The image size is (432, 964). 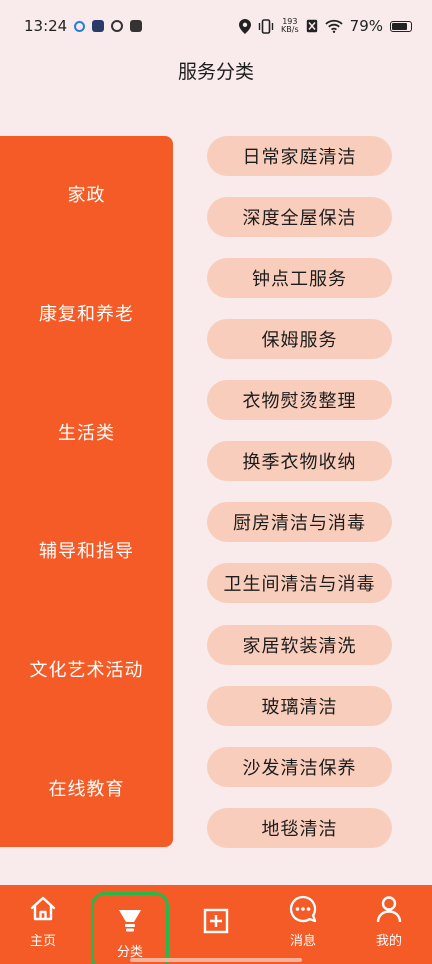 What do you see at coordinates (86, 788) in the screenshot?
I see `category-item-online-education: 在线教育` at bounding box center [86, 788].